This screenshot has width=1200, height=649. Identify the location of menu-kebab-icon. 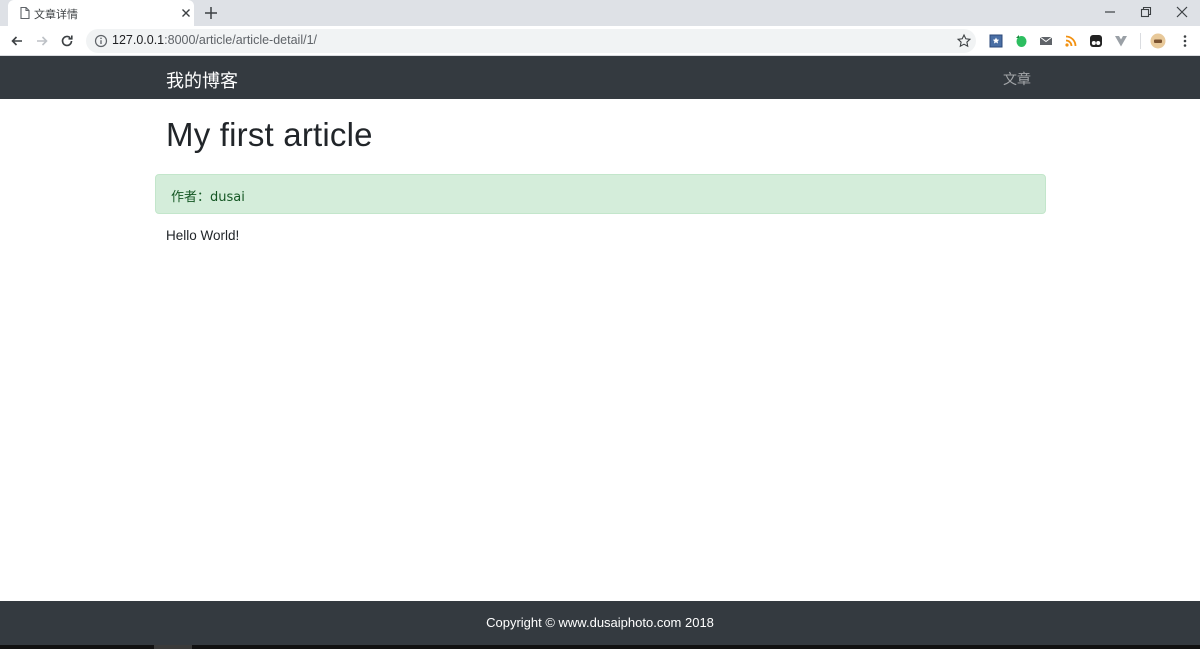
(1185, 41).